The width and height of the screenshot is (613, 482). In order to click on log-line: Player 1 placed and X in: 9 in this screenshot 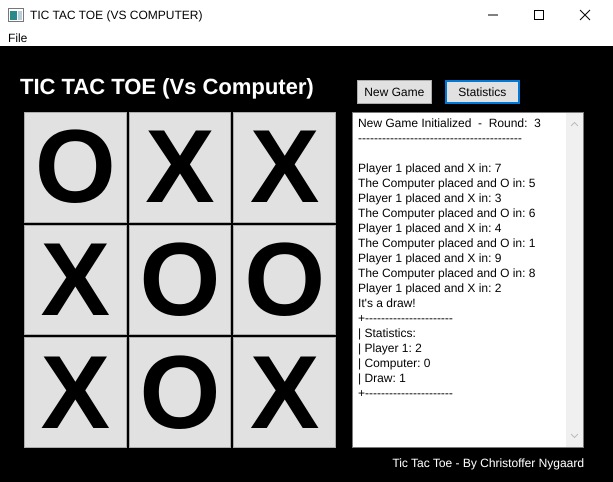, I will do `click(430, 258)`.